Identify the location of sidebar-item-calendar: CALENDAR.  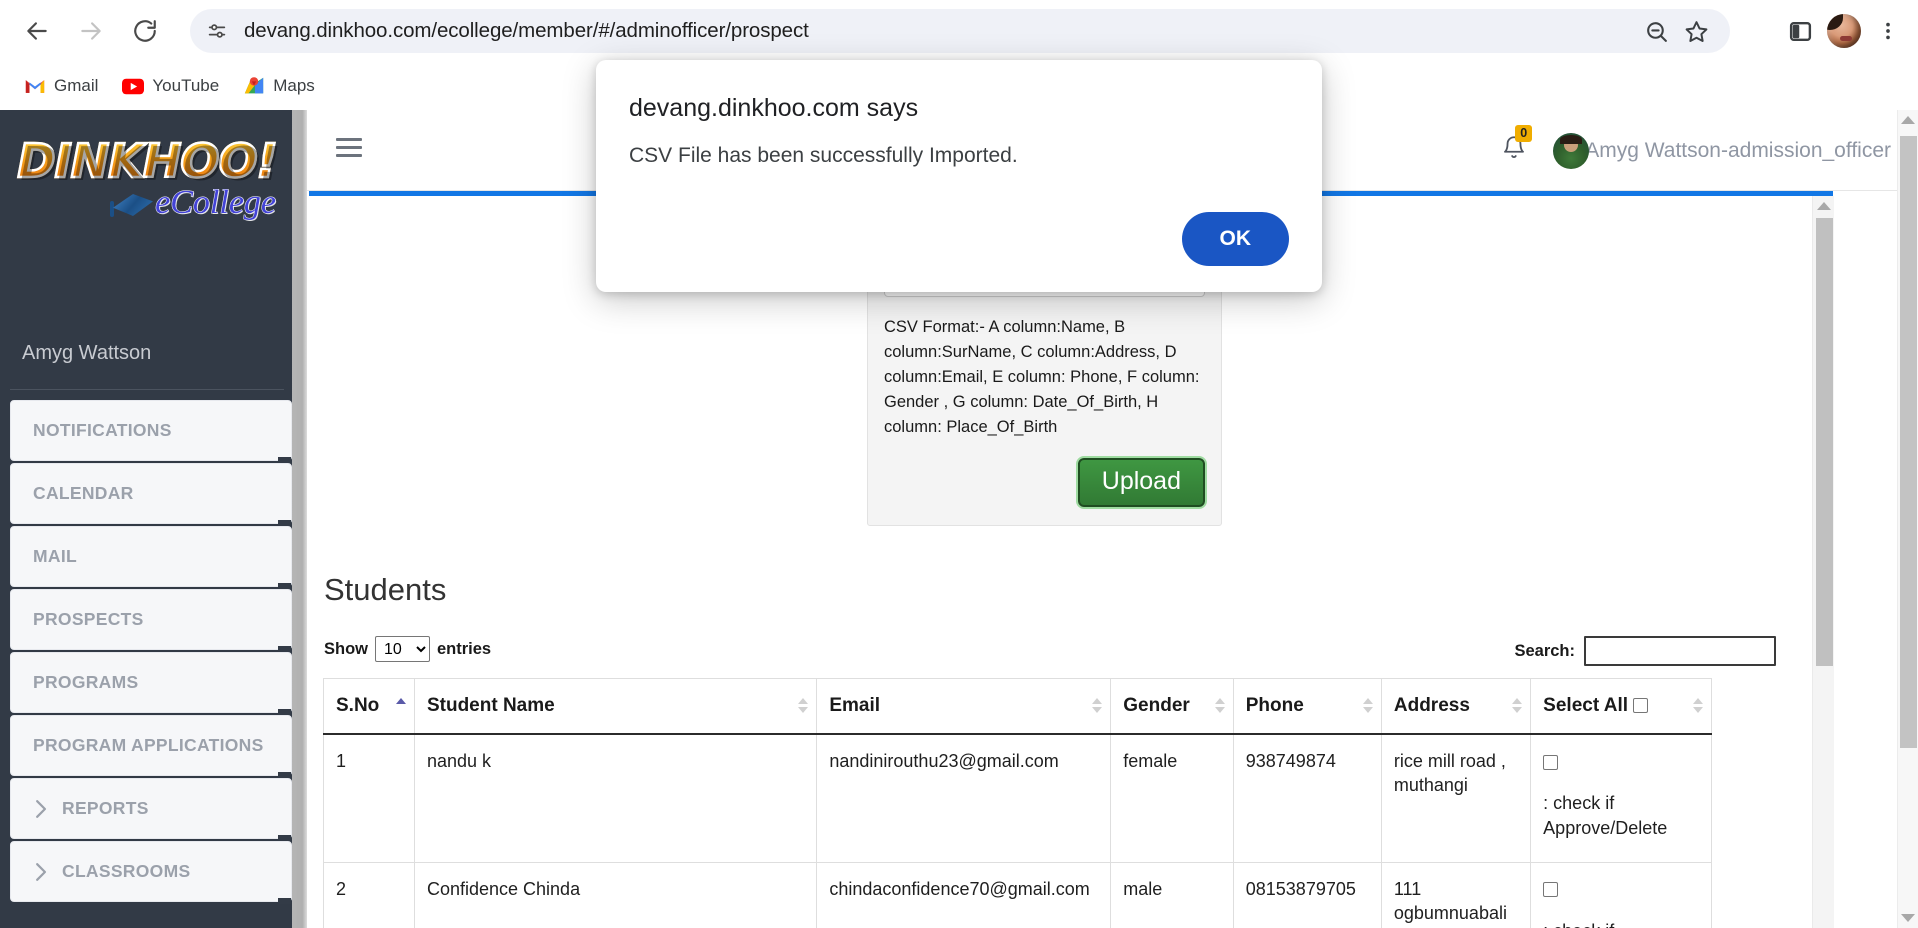
(151, 494).